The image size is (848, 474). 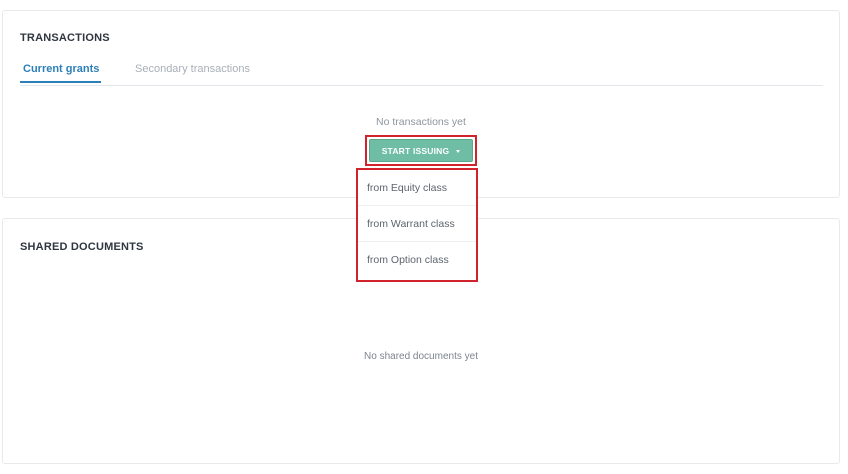 I want to click on tab-secondary-transactions: Secondary transactions, so click(x=192, y=69).